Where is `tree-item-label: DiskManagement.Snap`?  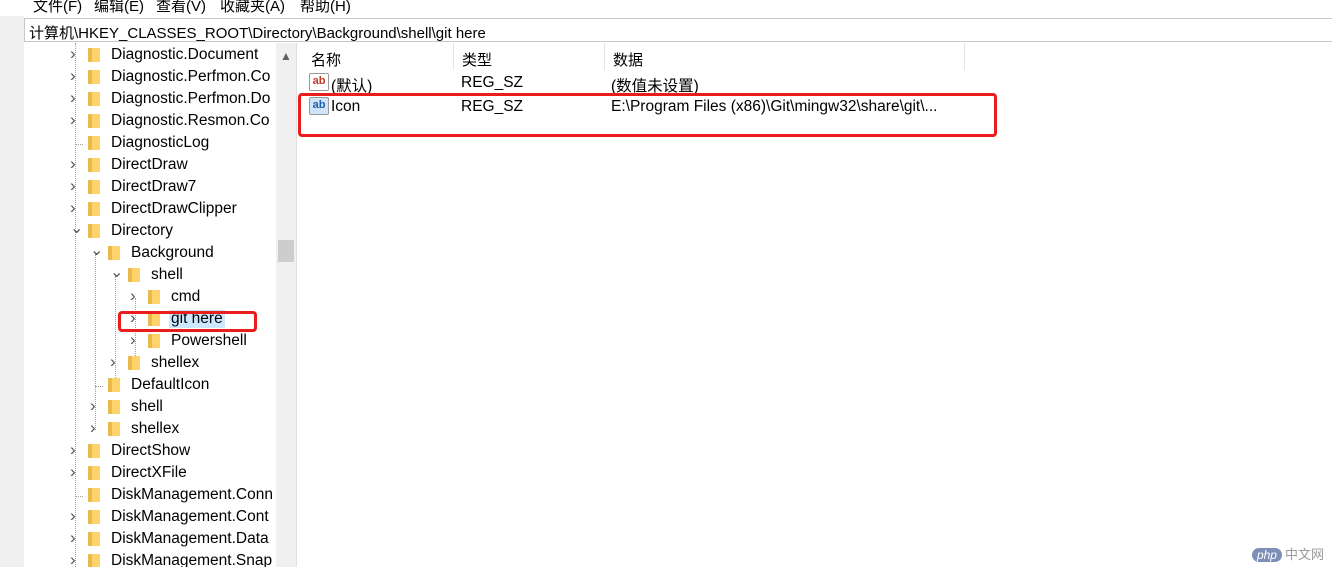 tree-item-label: DiskManagement.Snap is located at coordinates (192, 559).